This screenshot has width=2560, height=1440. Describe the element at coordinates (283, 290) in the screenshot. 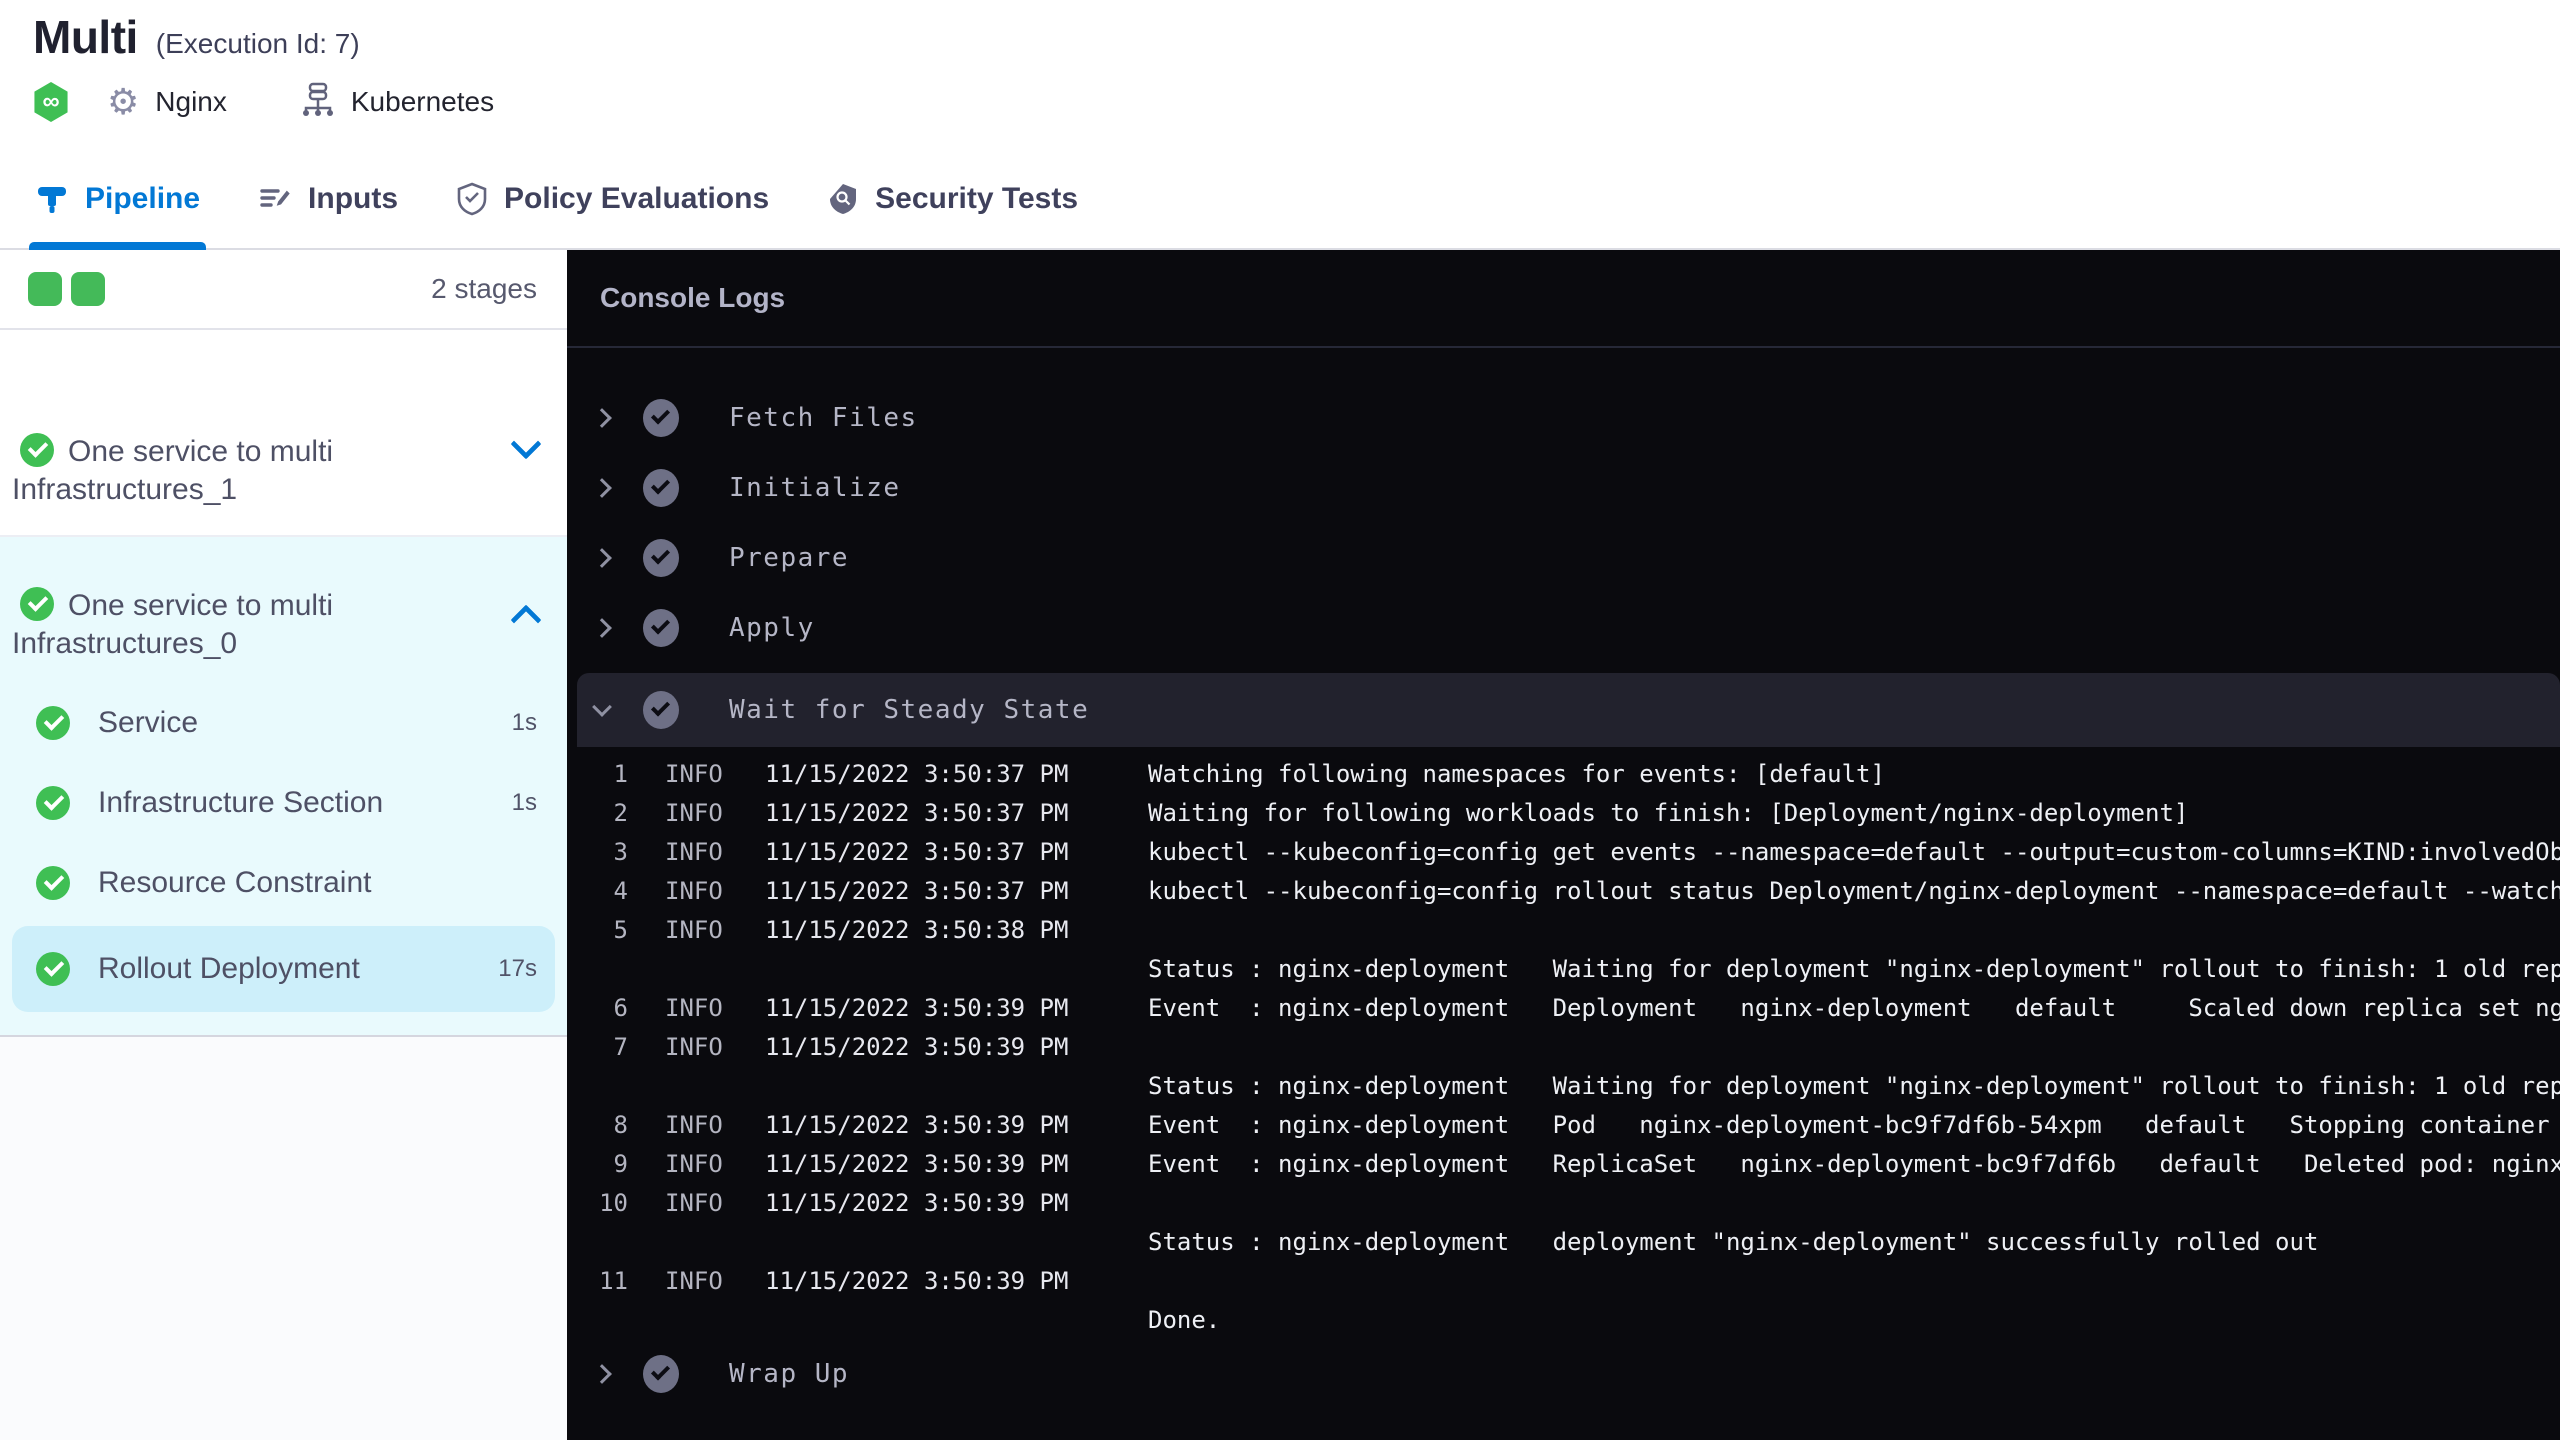

I see `stages-summary-bar: 2 stages` at that location.